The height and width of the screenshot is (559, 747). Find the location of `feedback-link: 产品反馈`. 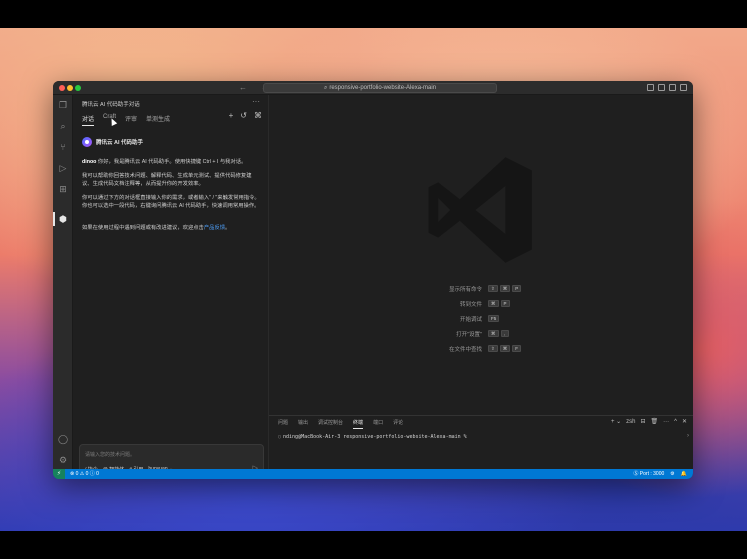

feedback-link: 产品反馈 is located at coordinates (214, 228).